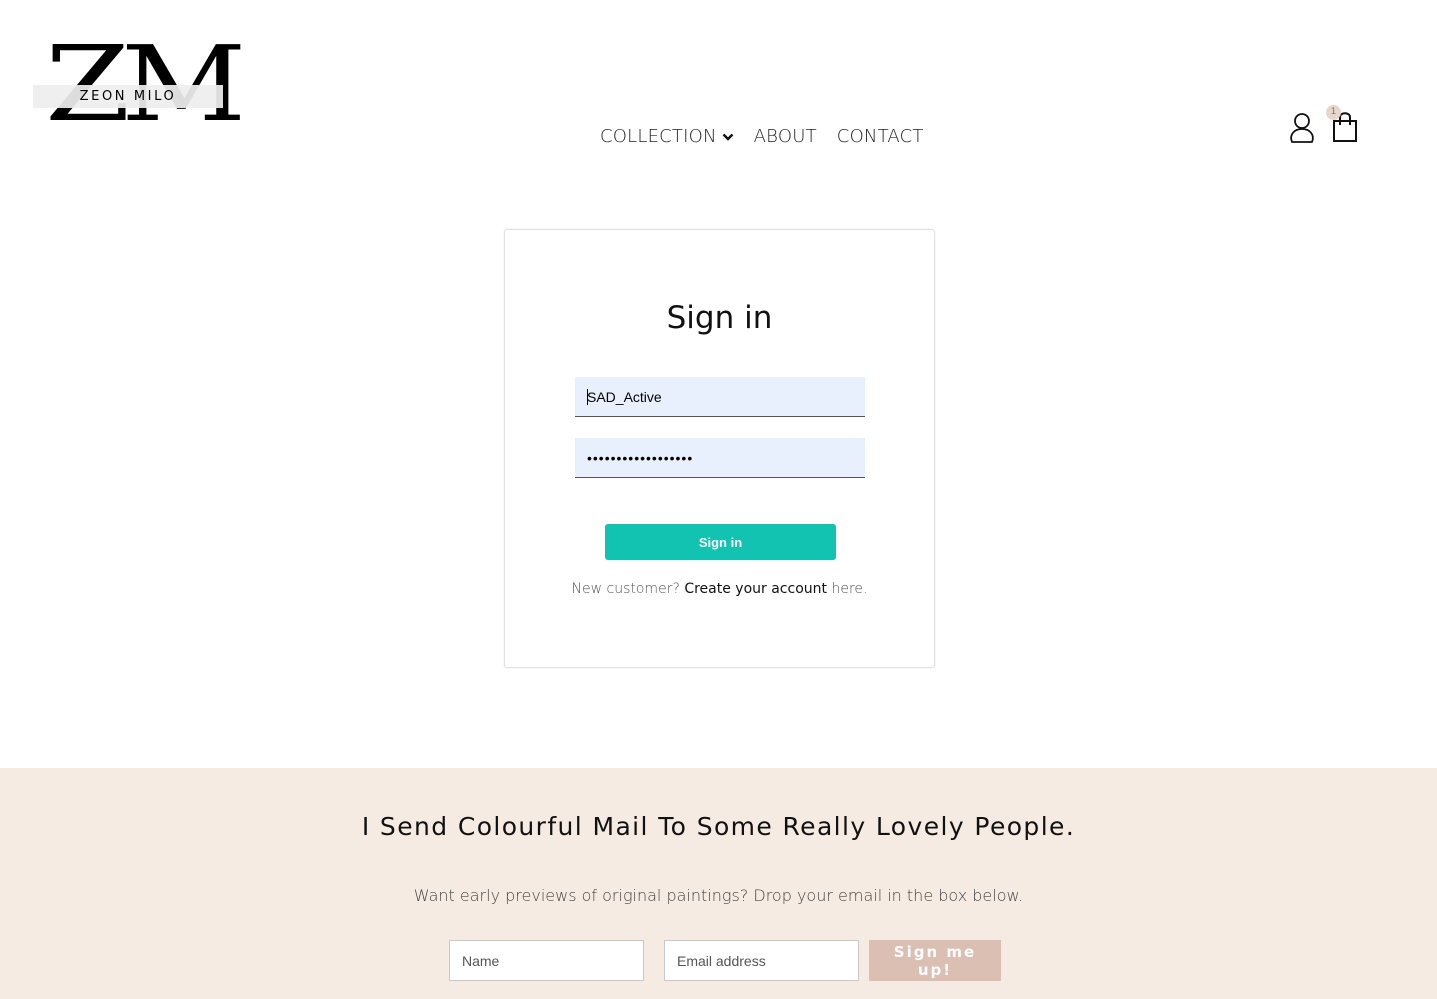 The height and width of the screenshot is (999, 1437). What do you see at coordinates (719, 318) in the screenshot?
I see `signin-title: Sign in` at bounding box center [719, 318].